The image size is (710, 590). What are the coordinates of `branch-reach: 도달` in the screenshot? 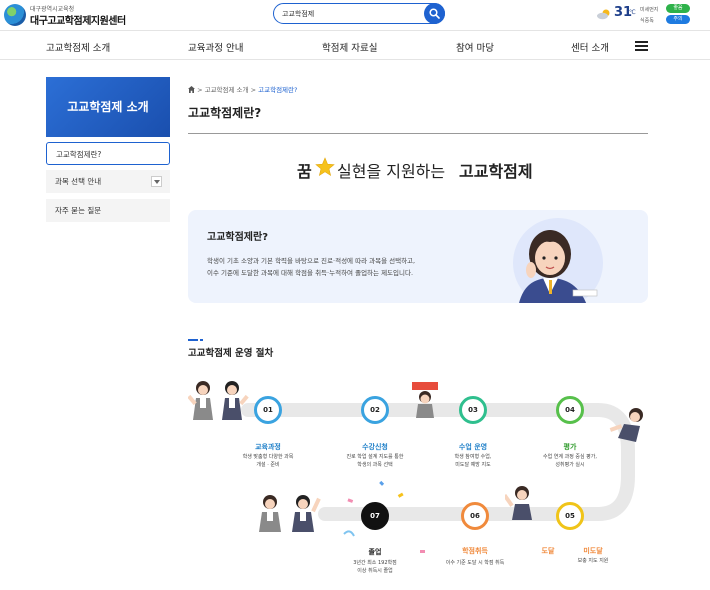 It's located at (548, 551).